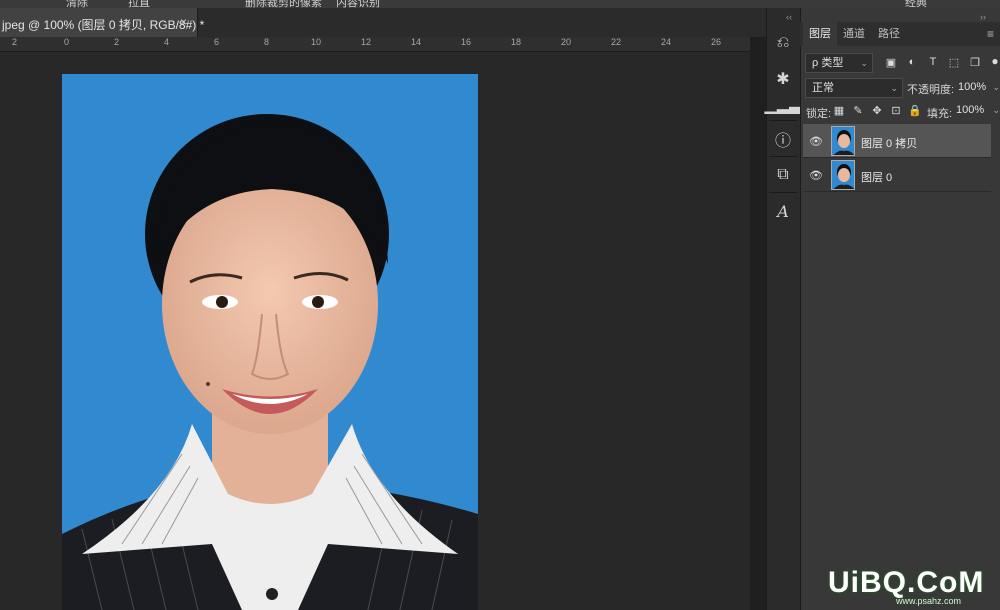 The image size is (1000, 610). I want to click on blend-mode-select: 正常 ⌄, so click(854, 88).